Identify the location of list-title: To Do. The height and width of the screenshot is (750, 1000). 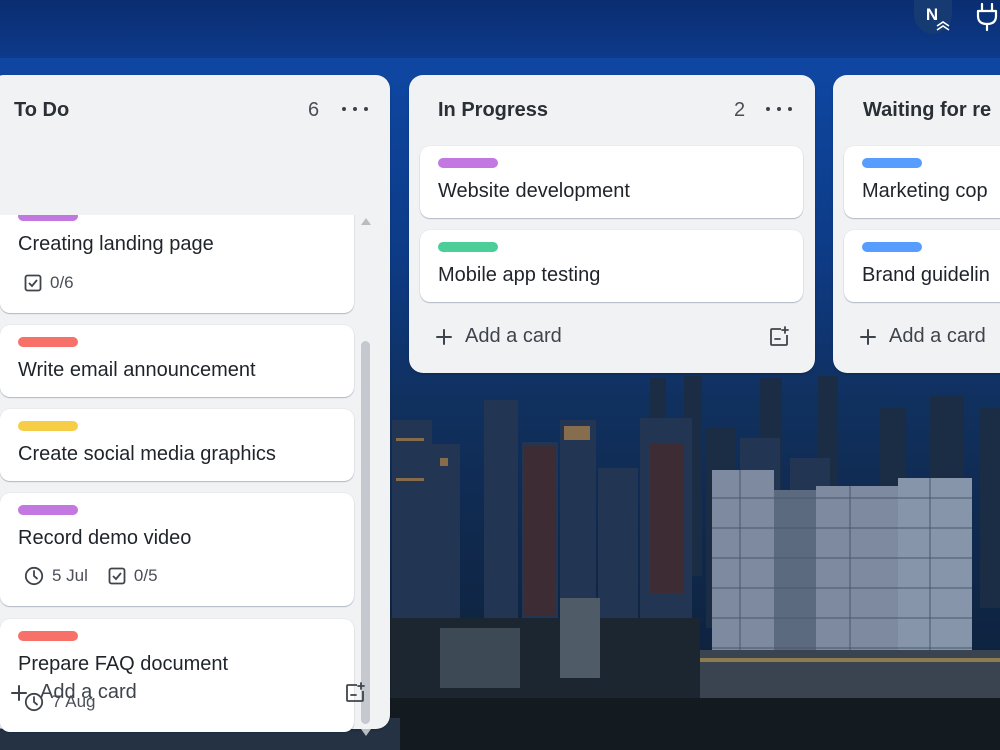
(41, 110).